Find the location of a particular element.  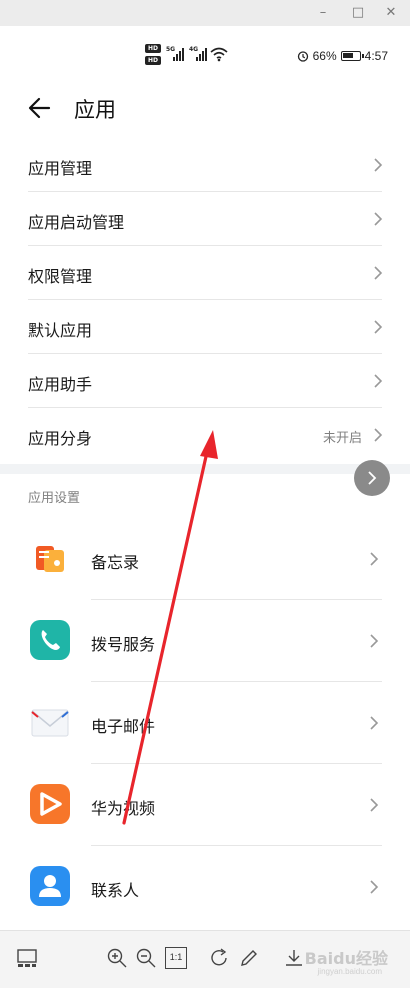

menu-item-label: 应用管理 is located at coordinates (60, 168).